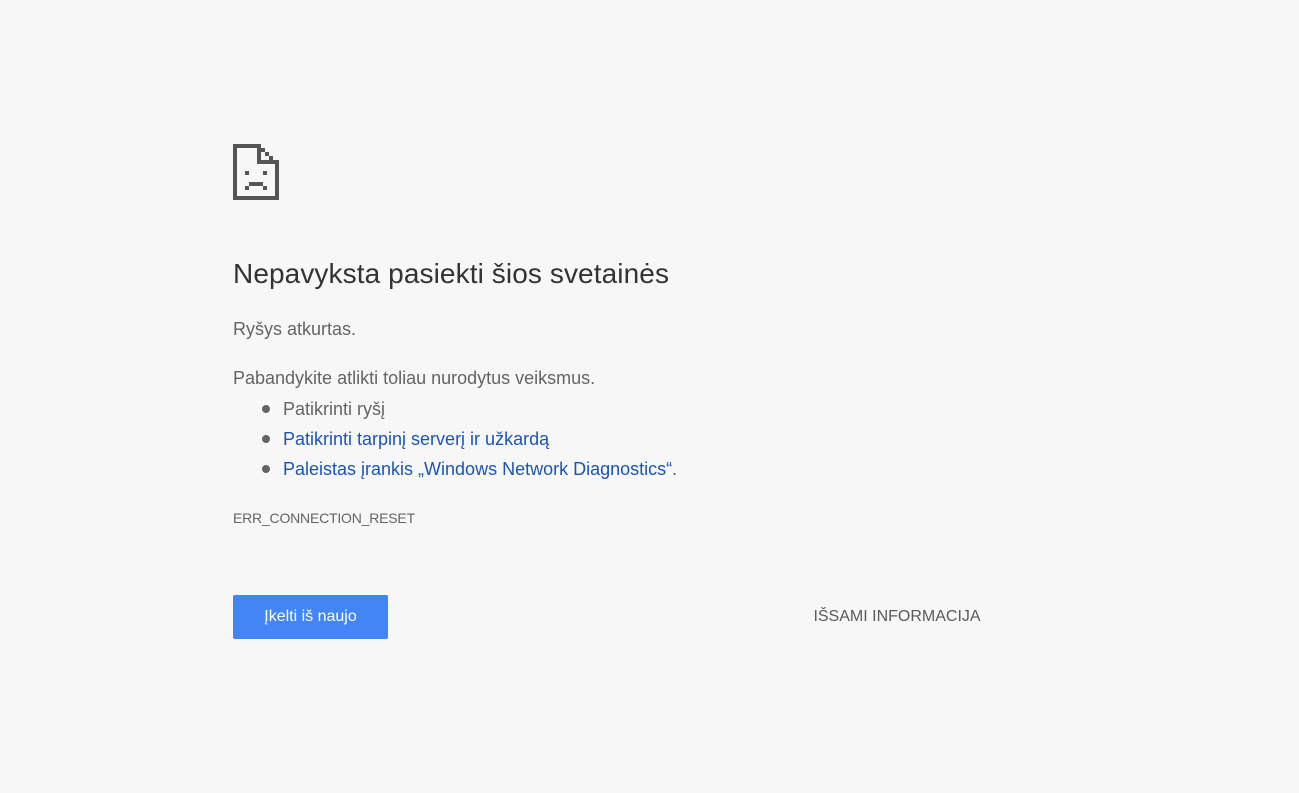 The height and width of the screenshot is (793, 1299). I want to click on check-proxy-firewall-link: Patikrinti tarpinį serverį ir užkardą, so click(416, 439).